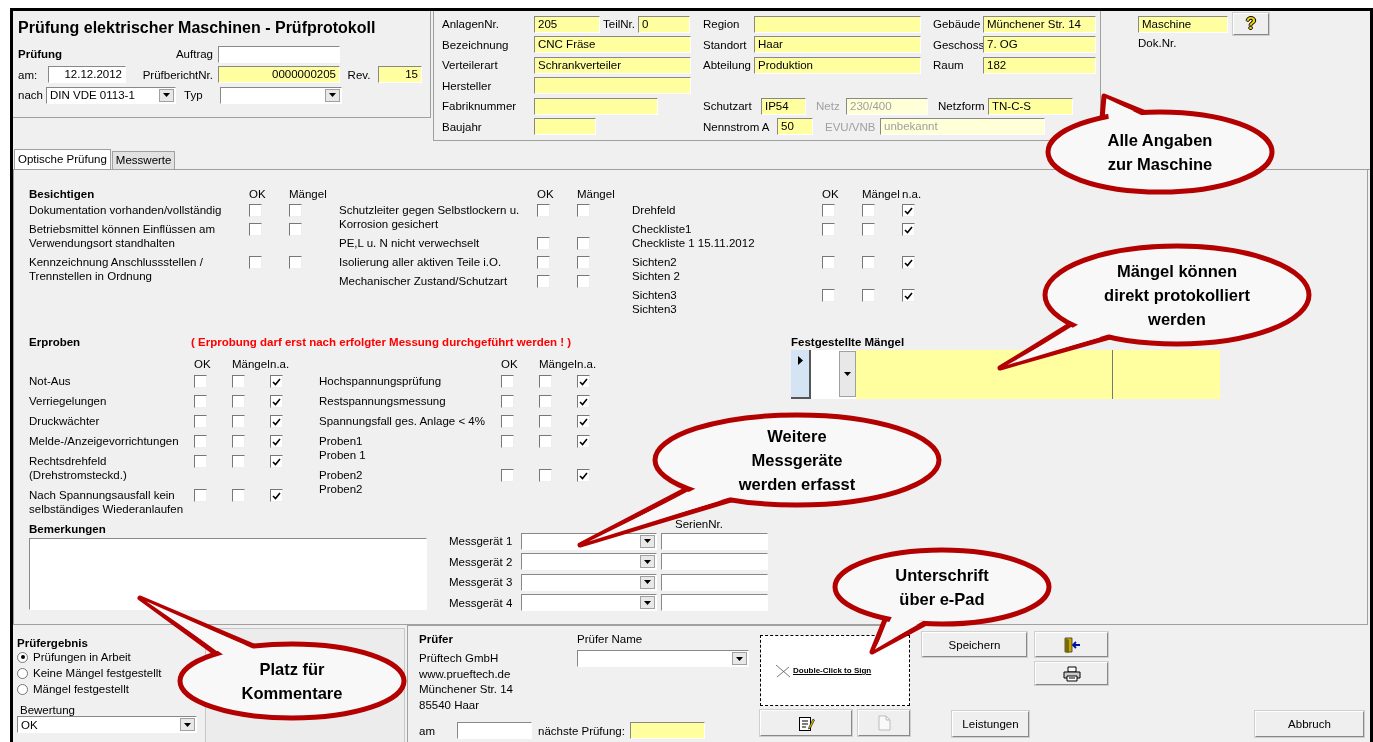 This screenshot has height=742, width=1373. Describe the element at coordinates (1183, 24) in the screenshot. I see `category-field: Maschine` at that location.